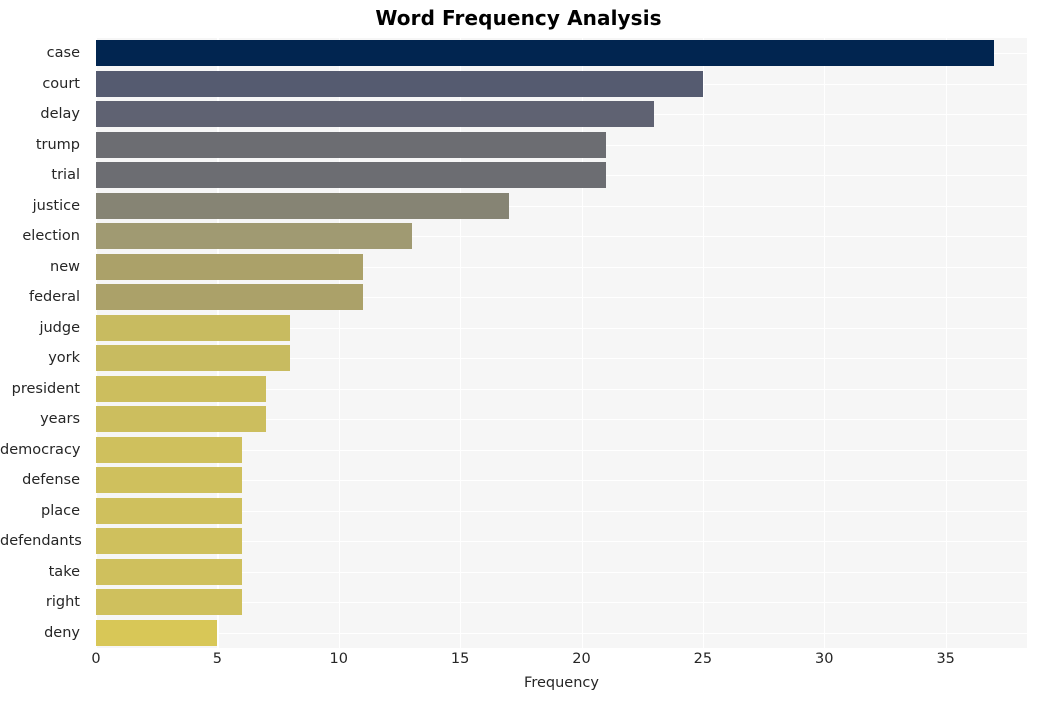  Describe the element at coordinates (518, 18) in the screenshot. I see `page-title: Word Frequency Analysis` at that location.